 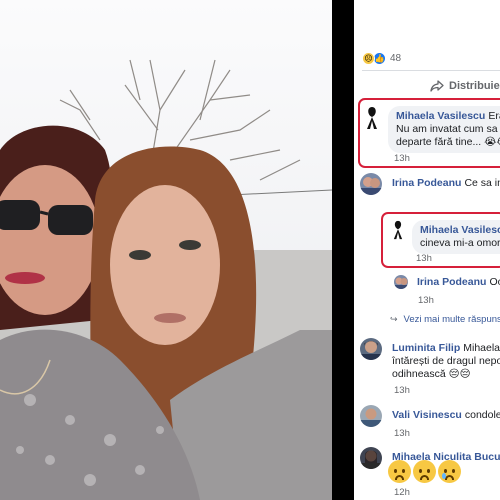 I want to click on divider, so click(x=431, y=70).